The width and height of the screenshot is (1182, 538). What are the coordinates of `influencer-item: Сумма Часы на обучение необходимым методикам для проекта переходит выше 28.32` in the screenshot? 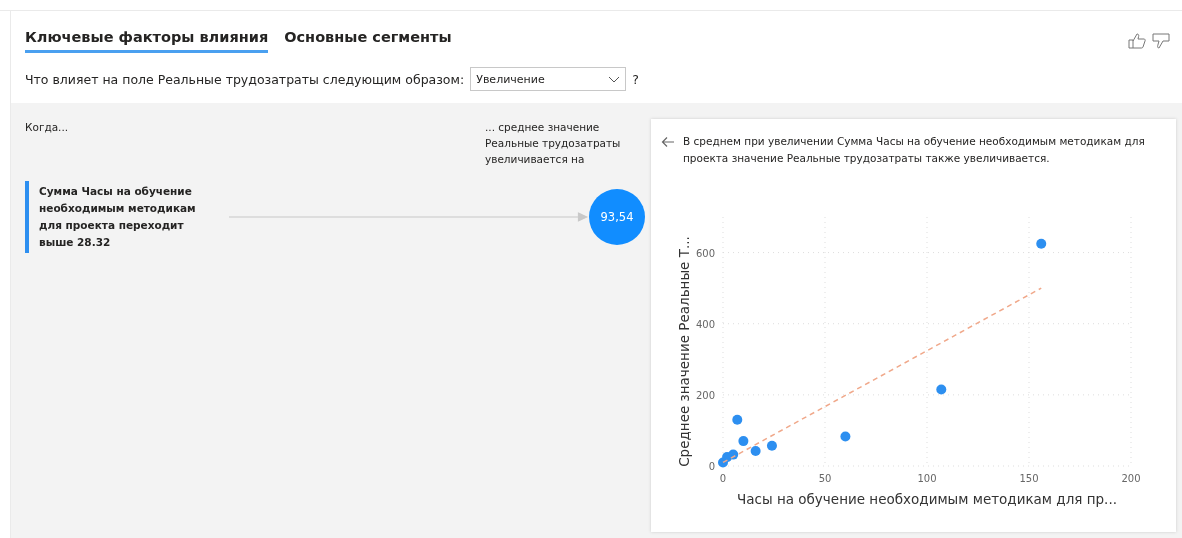 It's located at (117, 217).